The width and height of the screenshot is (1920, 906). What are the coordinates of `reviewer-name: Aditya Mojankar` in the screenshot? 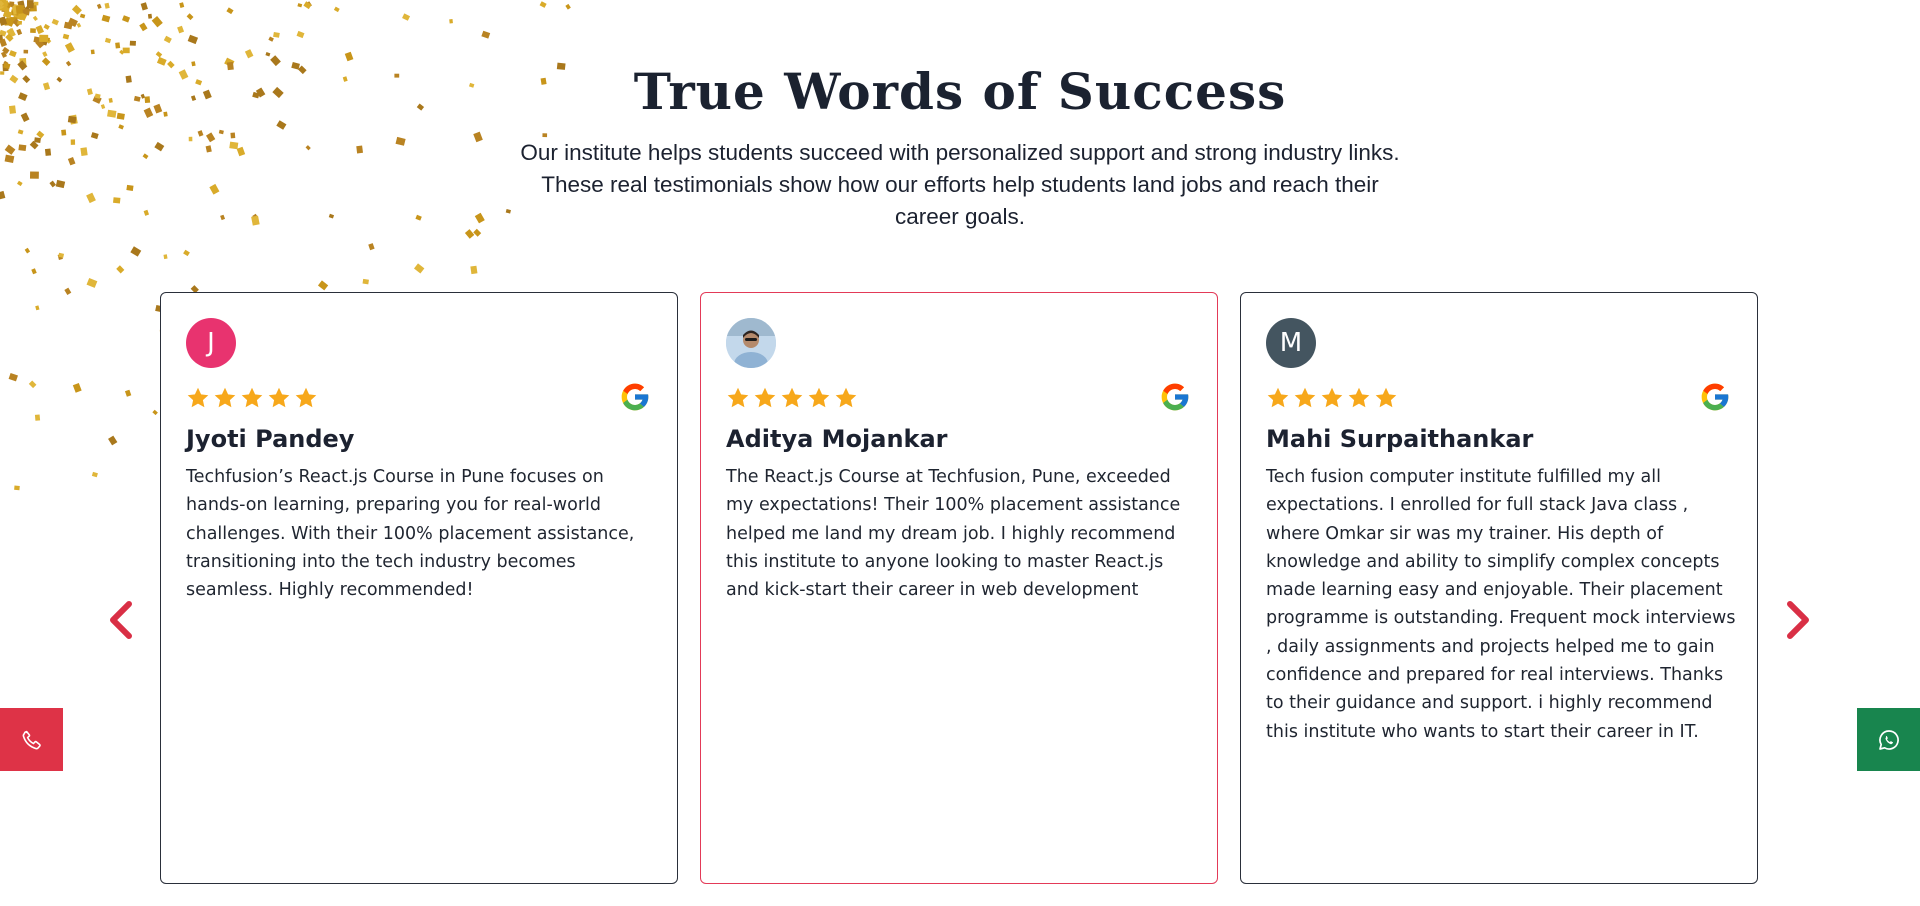 It's located at (837, 439).